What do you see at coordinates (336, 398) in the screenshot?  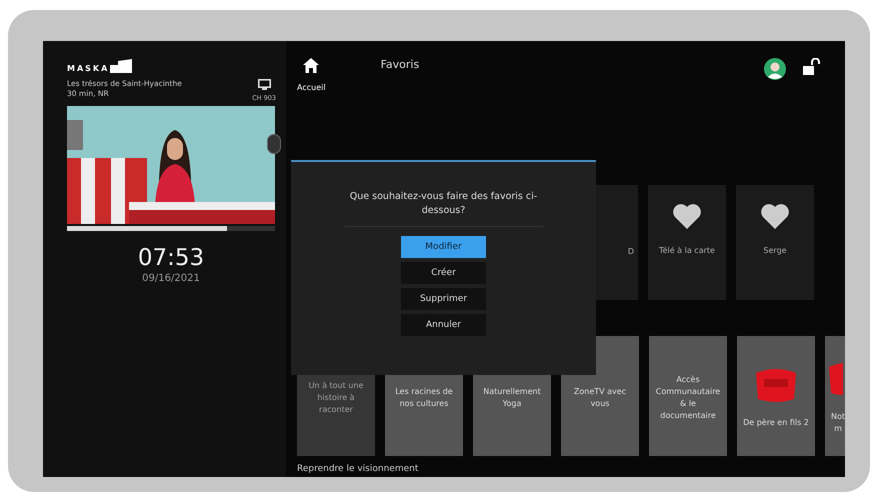 I see `tile-label: Un à tout une histoire à raconter` at bounding box center [336, 398].